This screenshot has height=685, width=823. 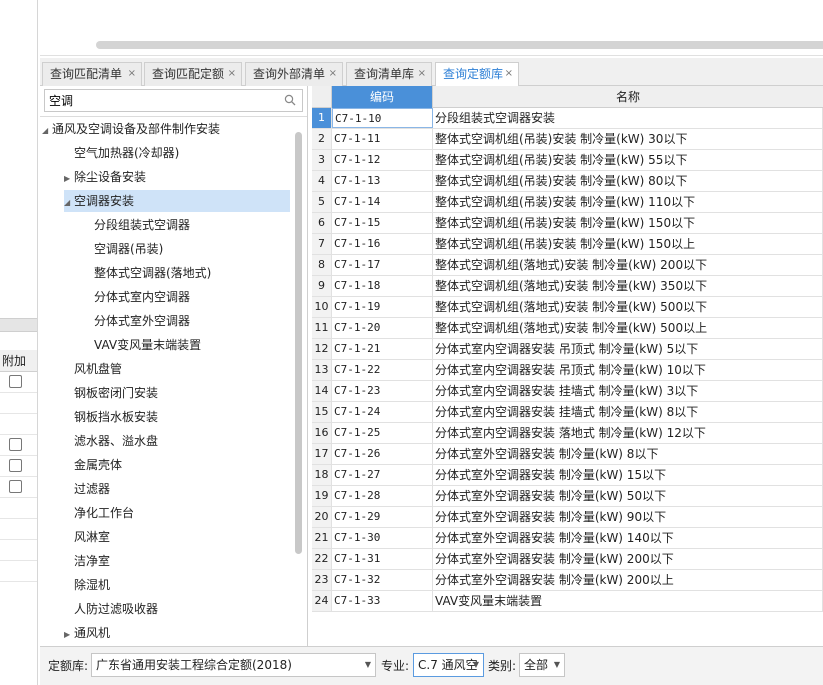 What do you see at coordinates (382, 412) in the screenshot?
I see `quota-code-cell: C7-1-24` at bounding box center [382, 412].